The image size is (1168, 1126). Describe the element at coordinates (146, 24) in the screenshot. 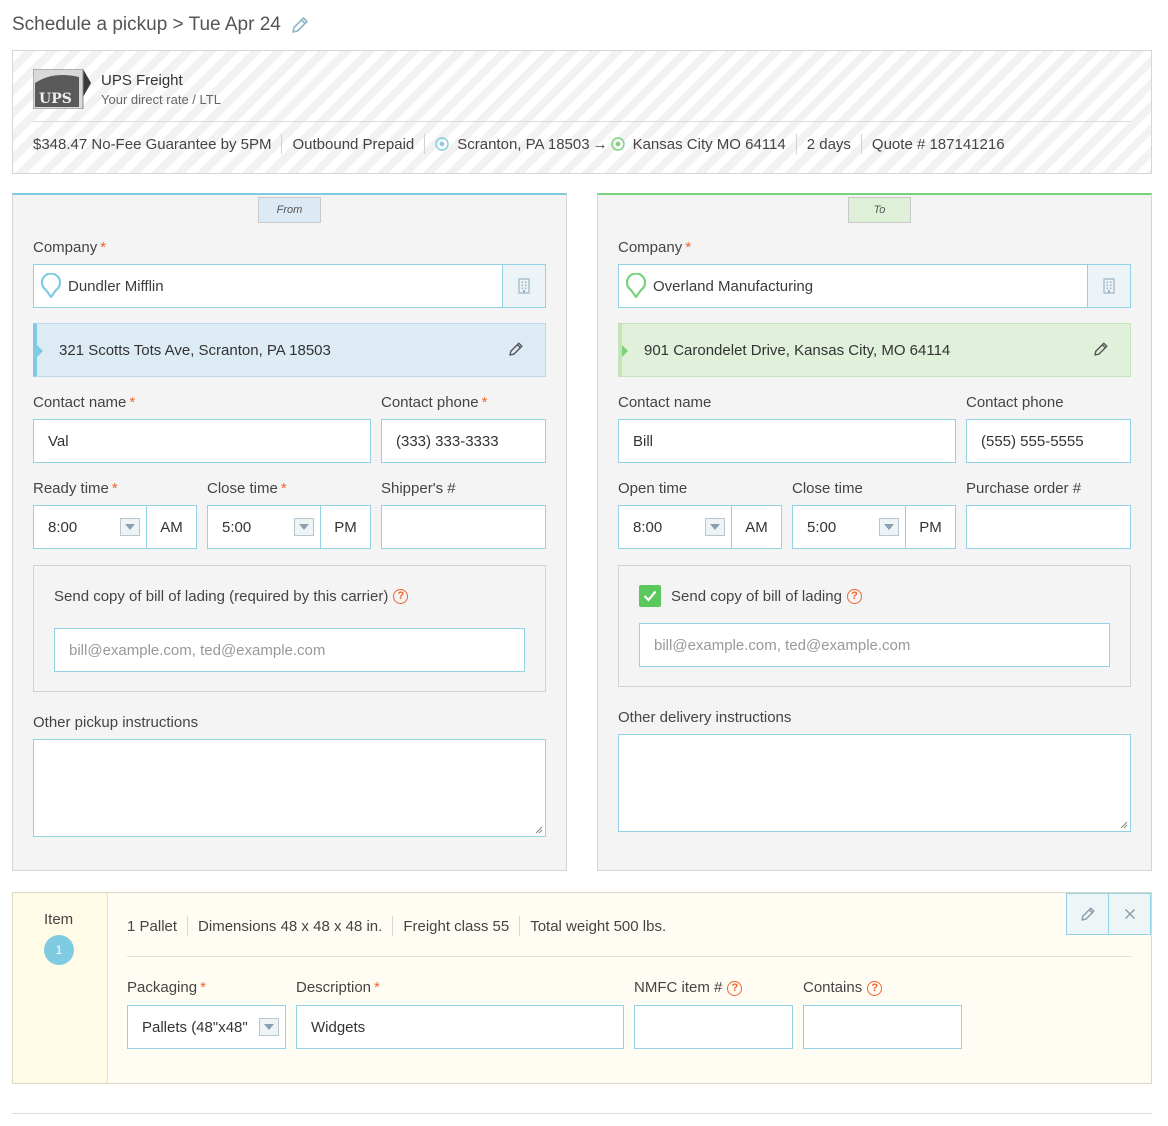

I see `page-title-text: Schedule a pickup > Tue Apr 24` at that location.